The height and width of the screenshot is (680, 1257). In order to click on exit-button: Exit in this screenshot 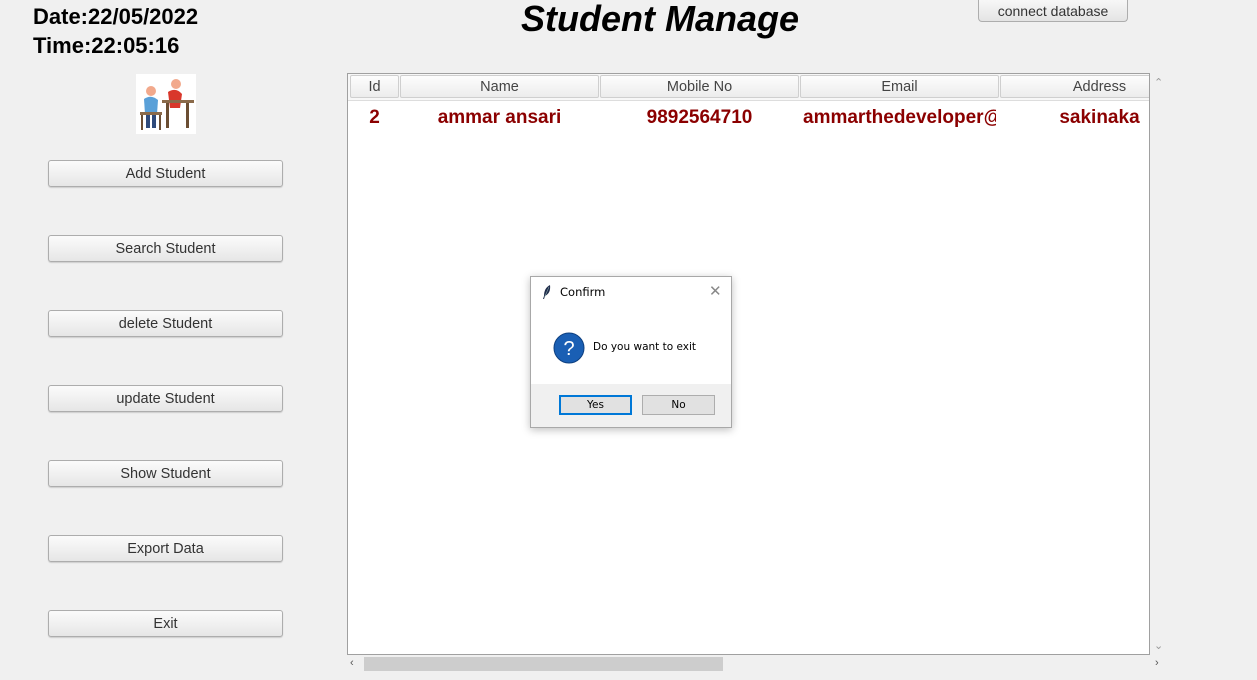, I will do `click(165, 623)`.